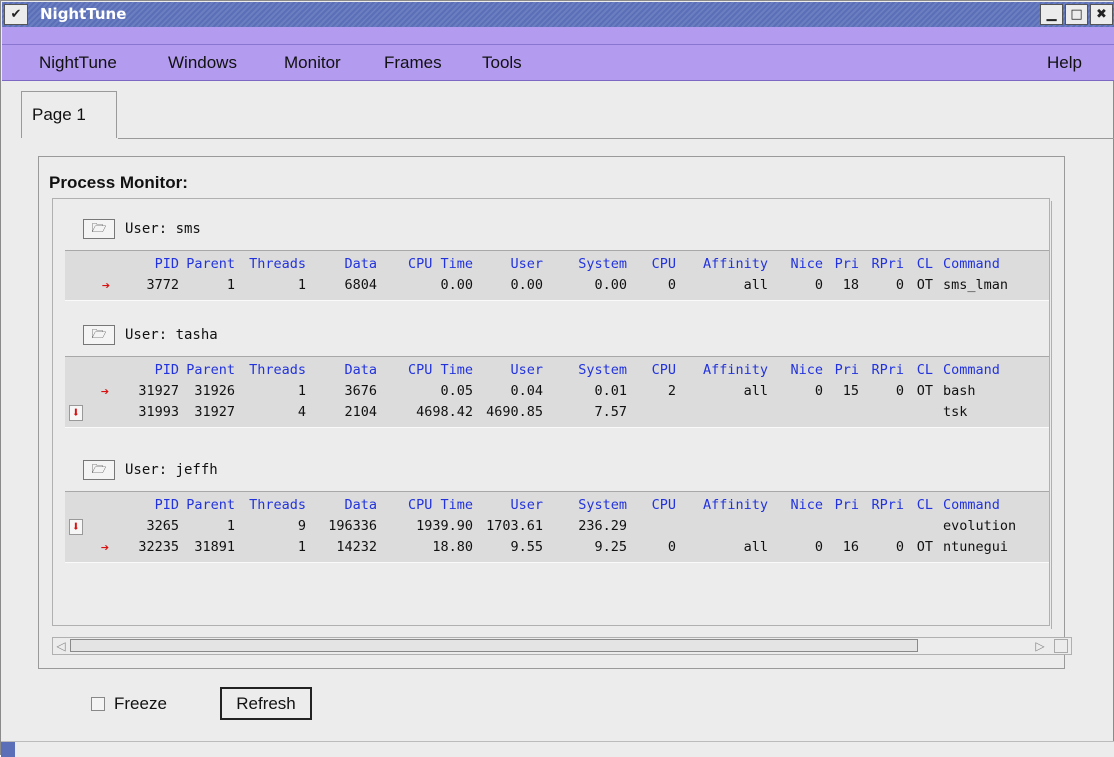  What do you see at coordinates (61, 646) in the screenshot?
I see `scroll-left-icon: ◁` at bounding box center [61, 646].